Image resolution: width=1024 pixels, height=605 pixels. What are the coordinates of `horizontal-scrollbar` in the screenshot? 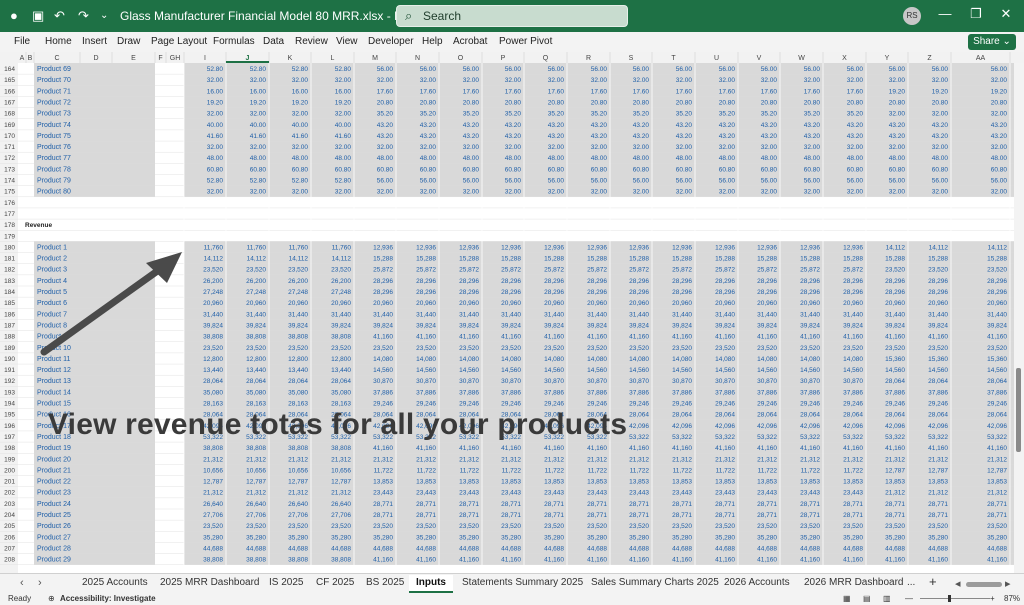 It's located at (984, 584).